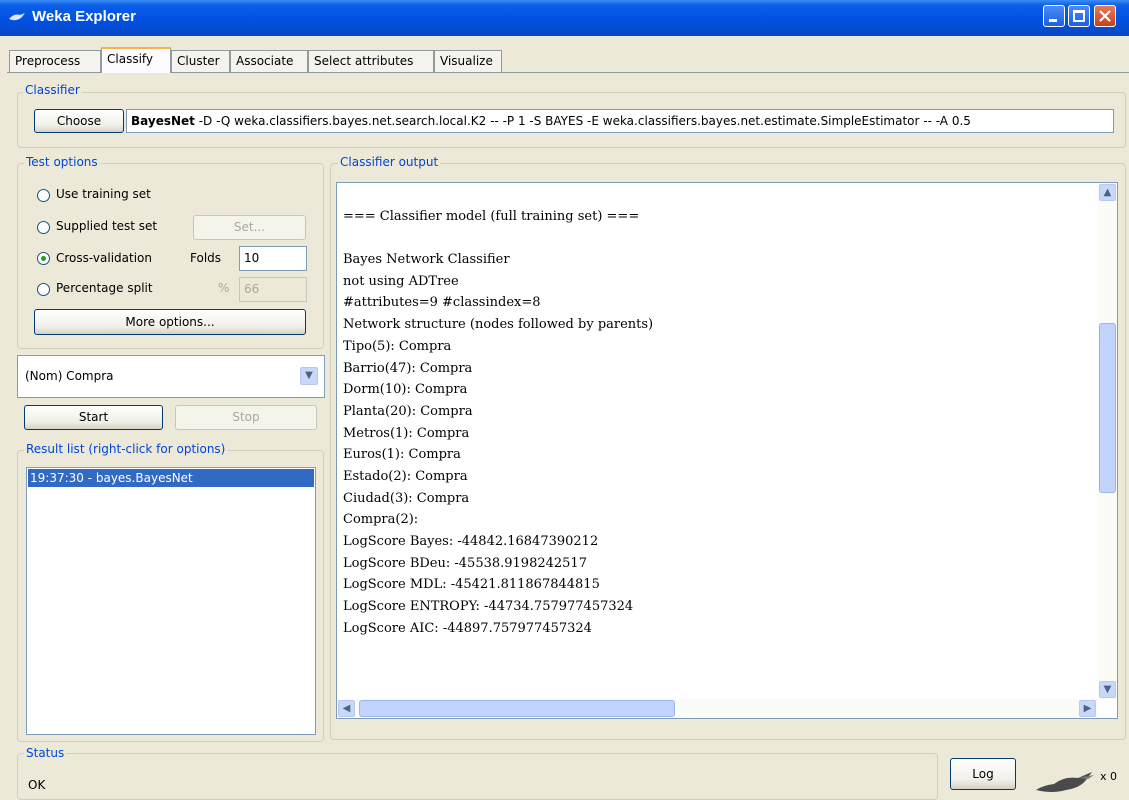 The height and width of the screenshot is (800, 1129). I want to click on status-legend: Status, so click(45, 753).